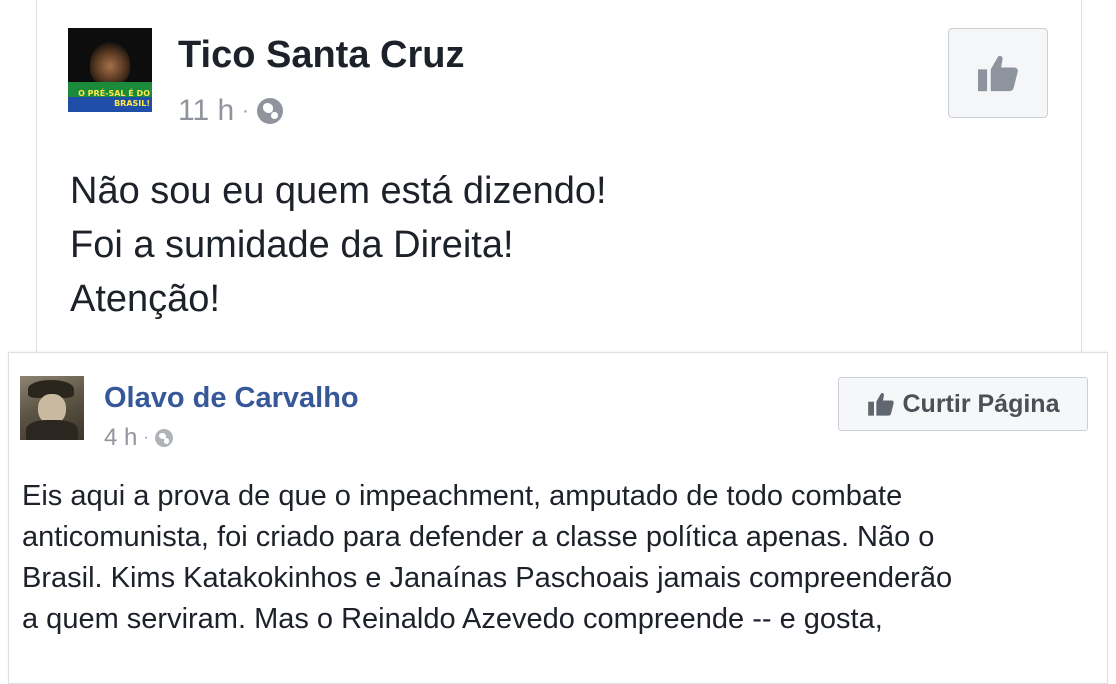 Image resolution: width=1116 pixels, height=684 pixels. I want to click on avatar-figure, so click(110, 64).